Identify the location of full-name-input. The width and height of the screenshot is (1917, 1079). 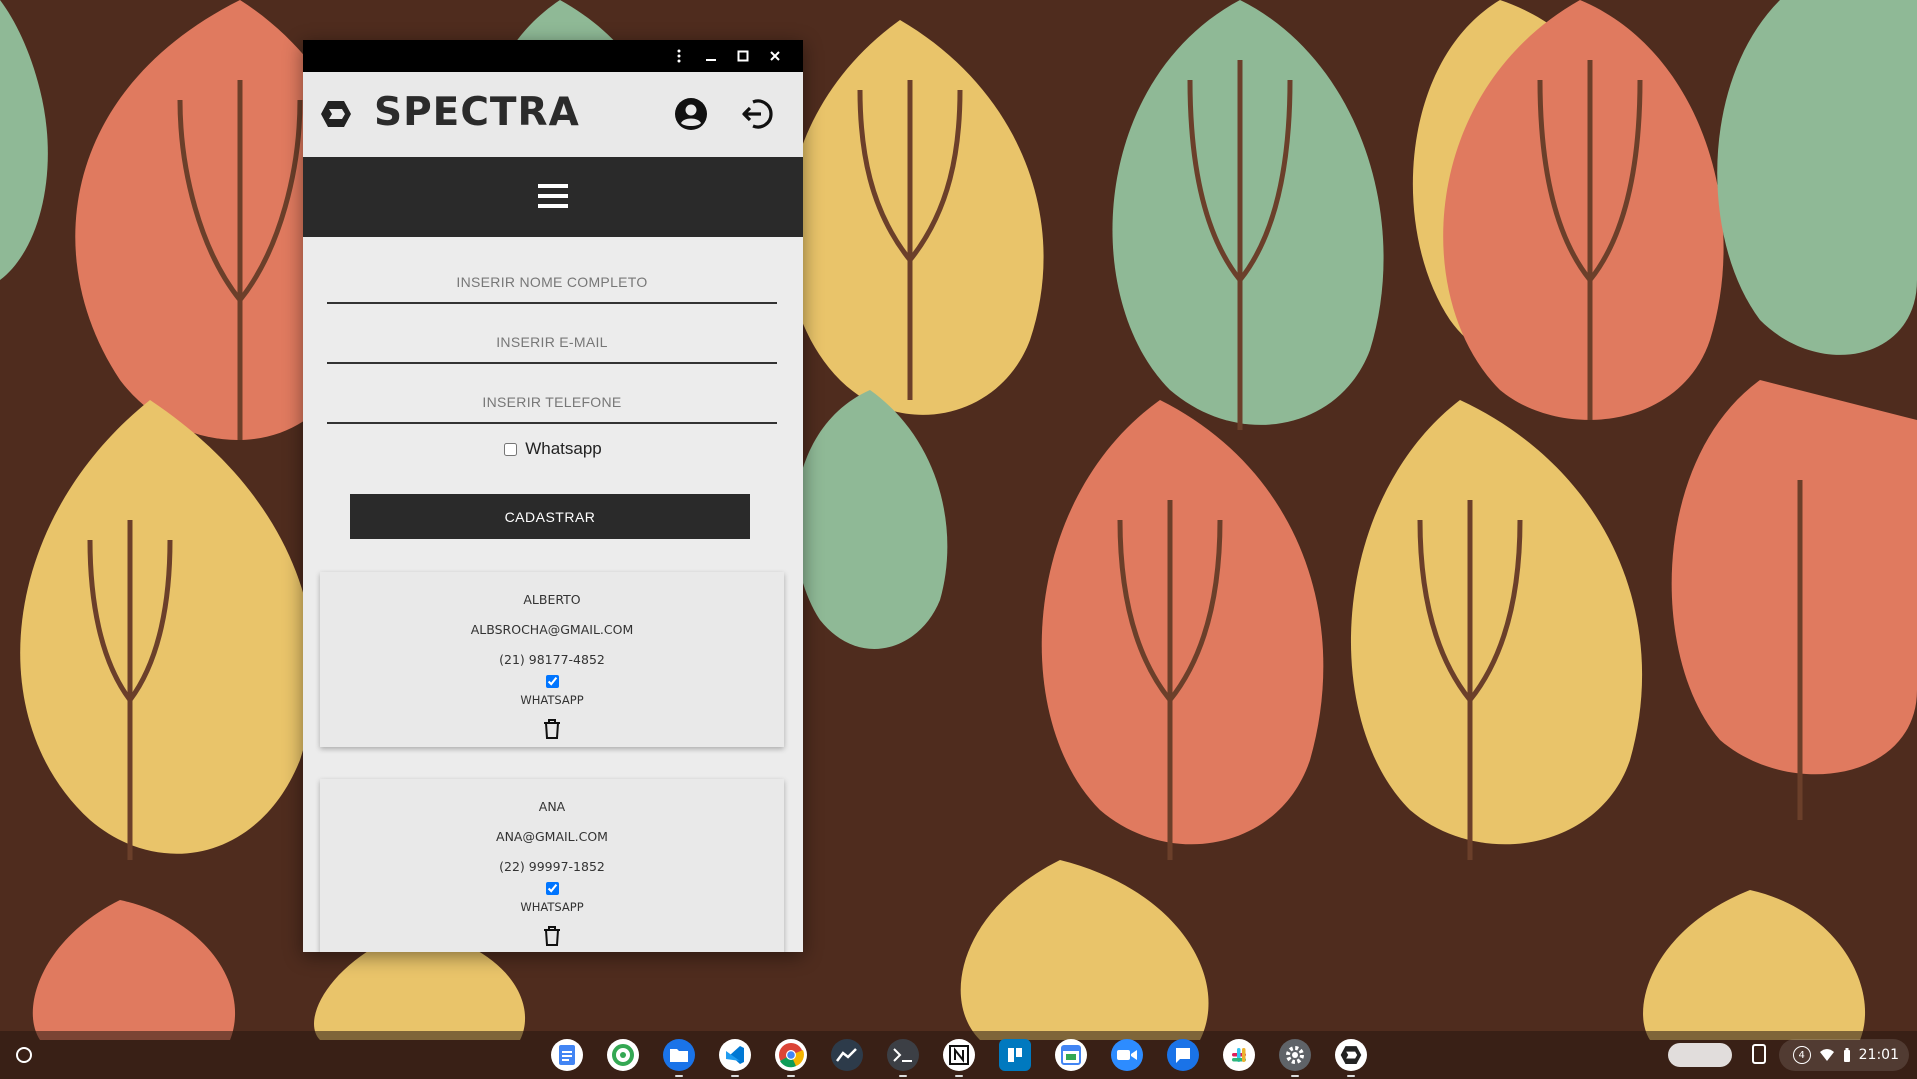
(552, 283).